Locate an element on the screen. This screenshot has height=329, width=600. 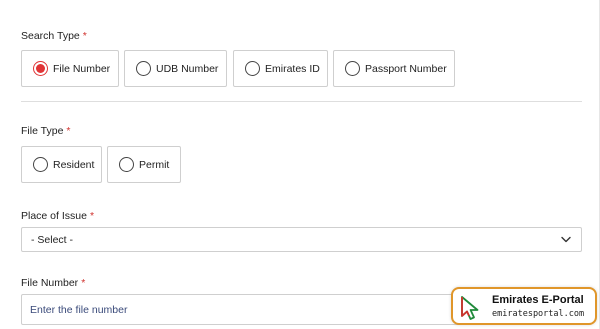
radio-udb-number: UDB Number is located at coordinates (175, 68).